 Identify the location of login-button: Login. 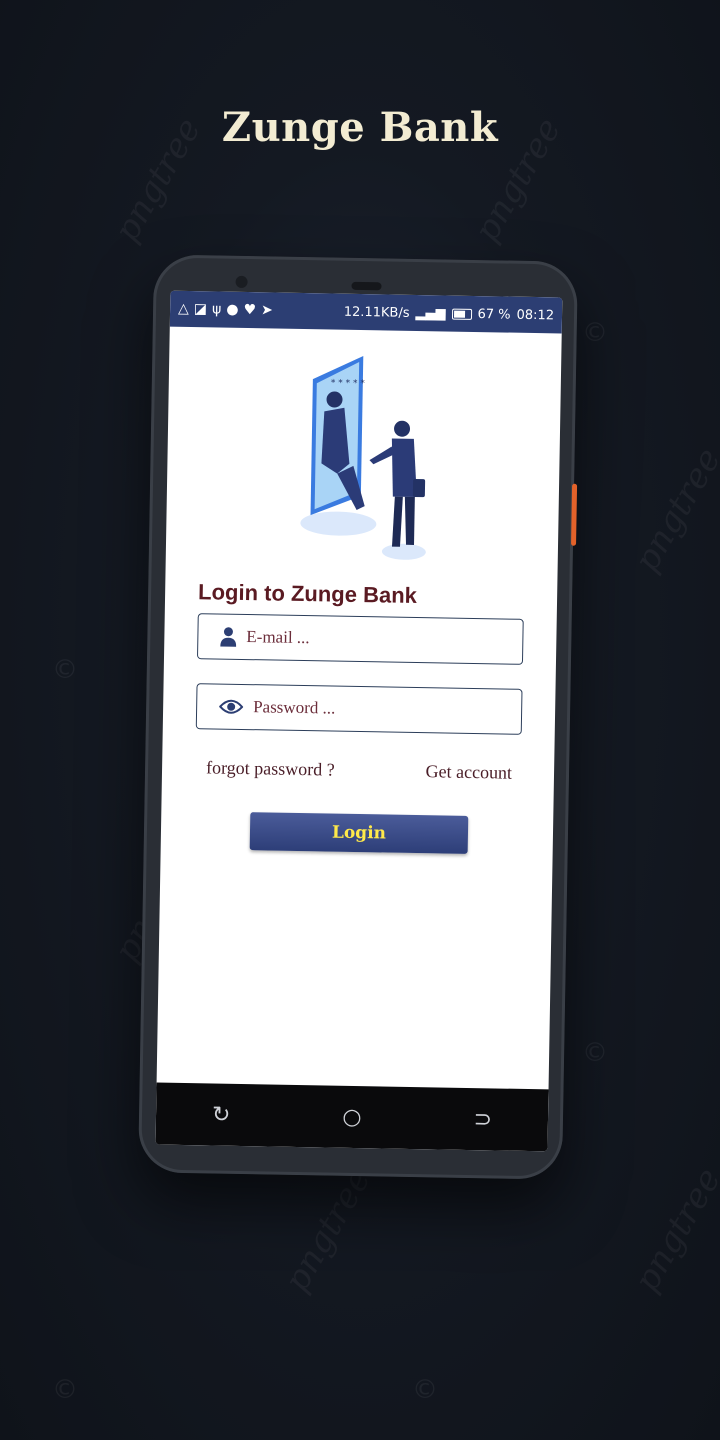
(359, 833).